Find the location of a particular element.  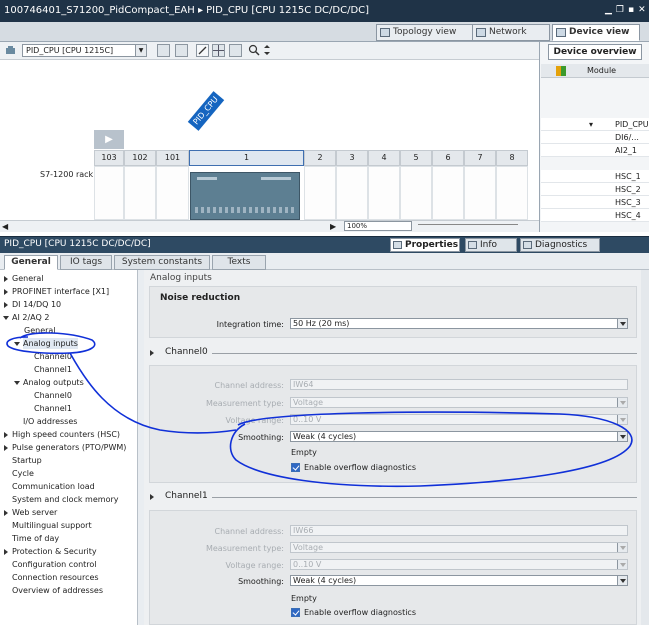

tab-topology-view: Topology view is located at coordinates (429, 32).